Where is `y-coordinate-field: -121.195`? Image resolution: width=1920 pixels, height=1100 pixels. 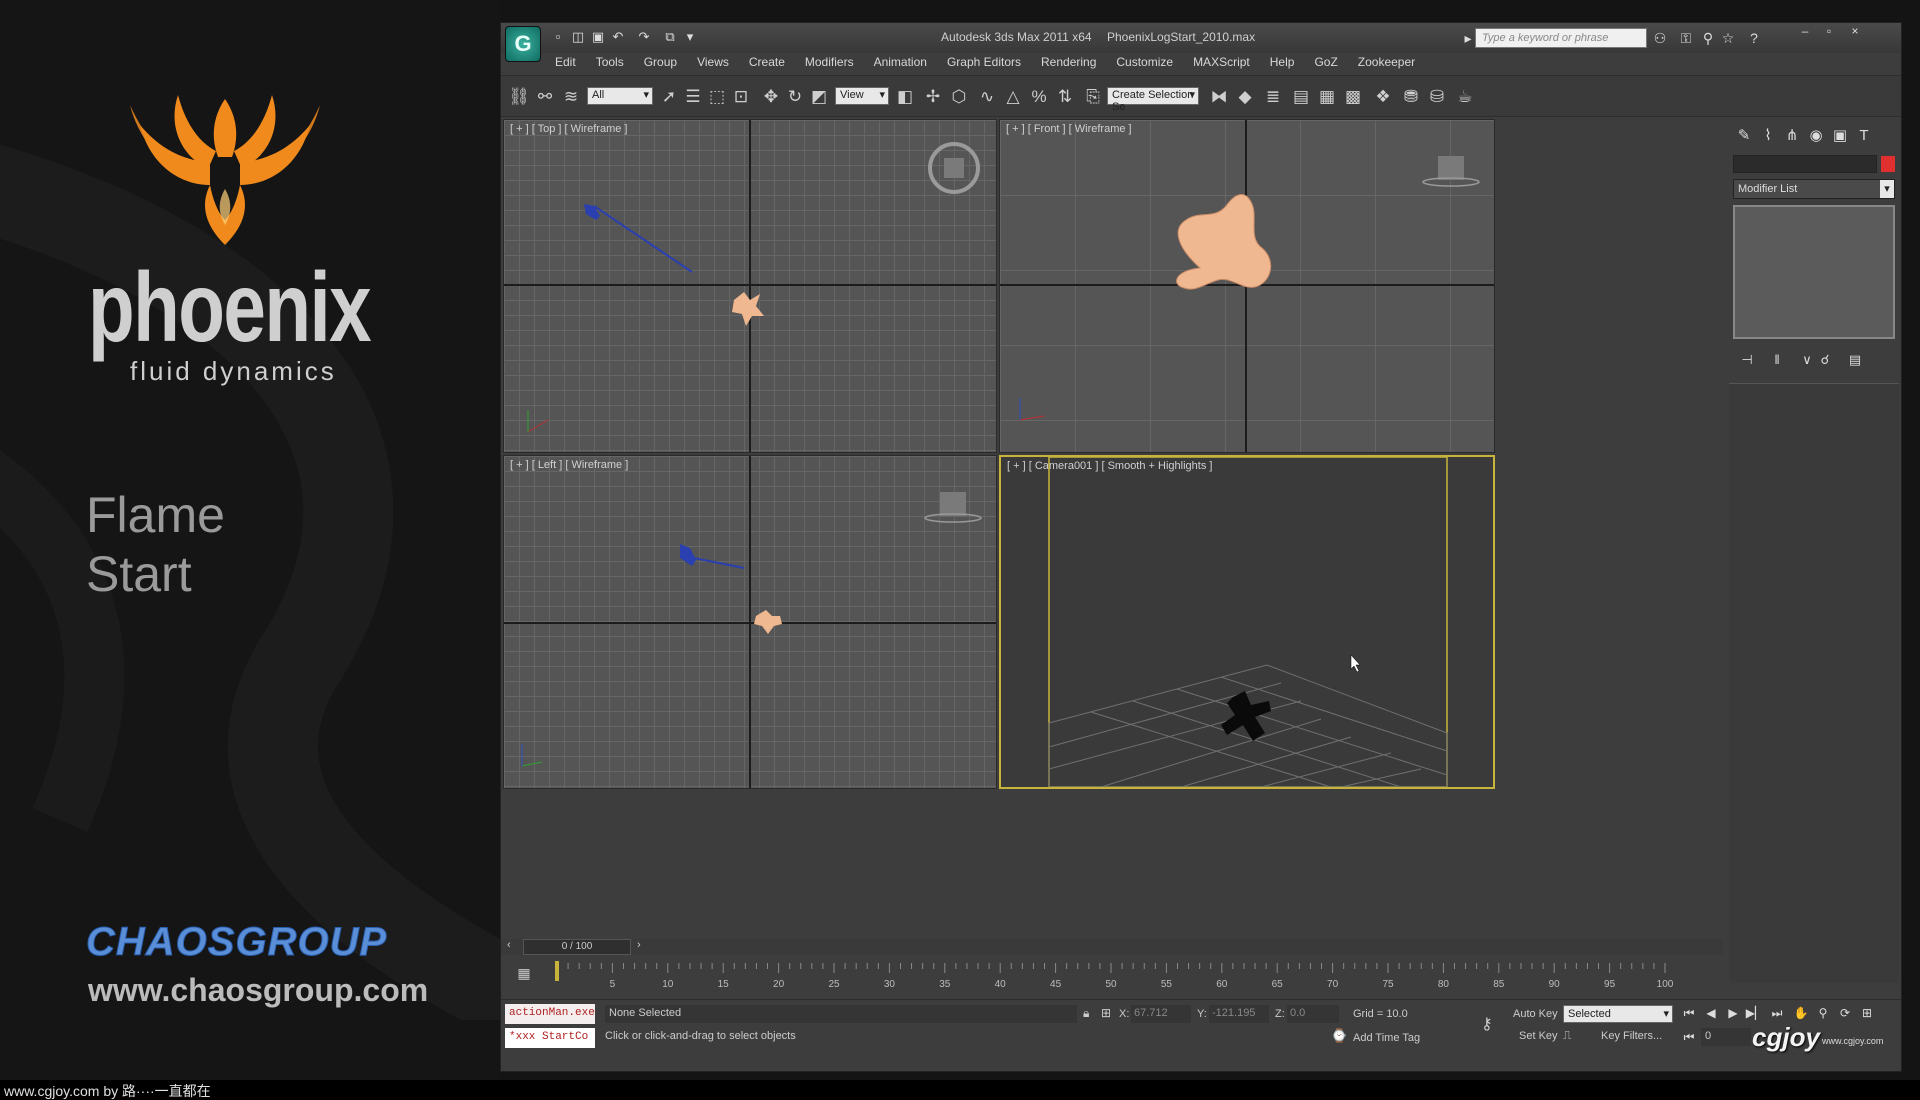
y-coordinate-field: -121.195 is located at coordinates (1239, 1014).